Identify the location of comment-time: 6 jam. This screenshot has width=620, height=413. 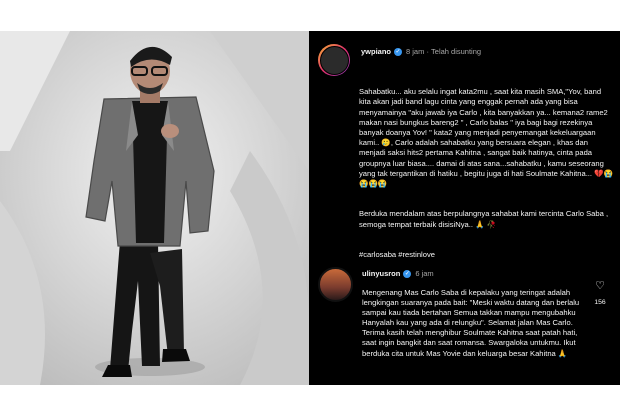
(424, 273).